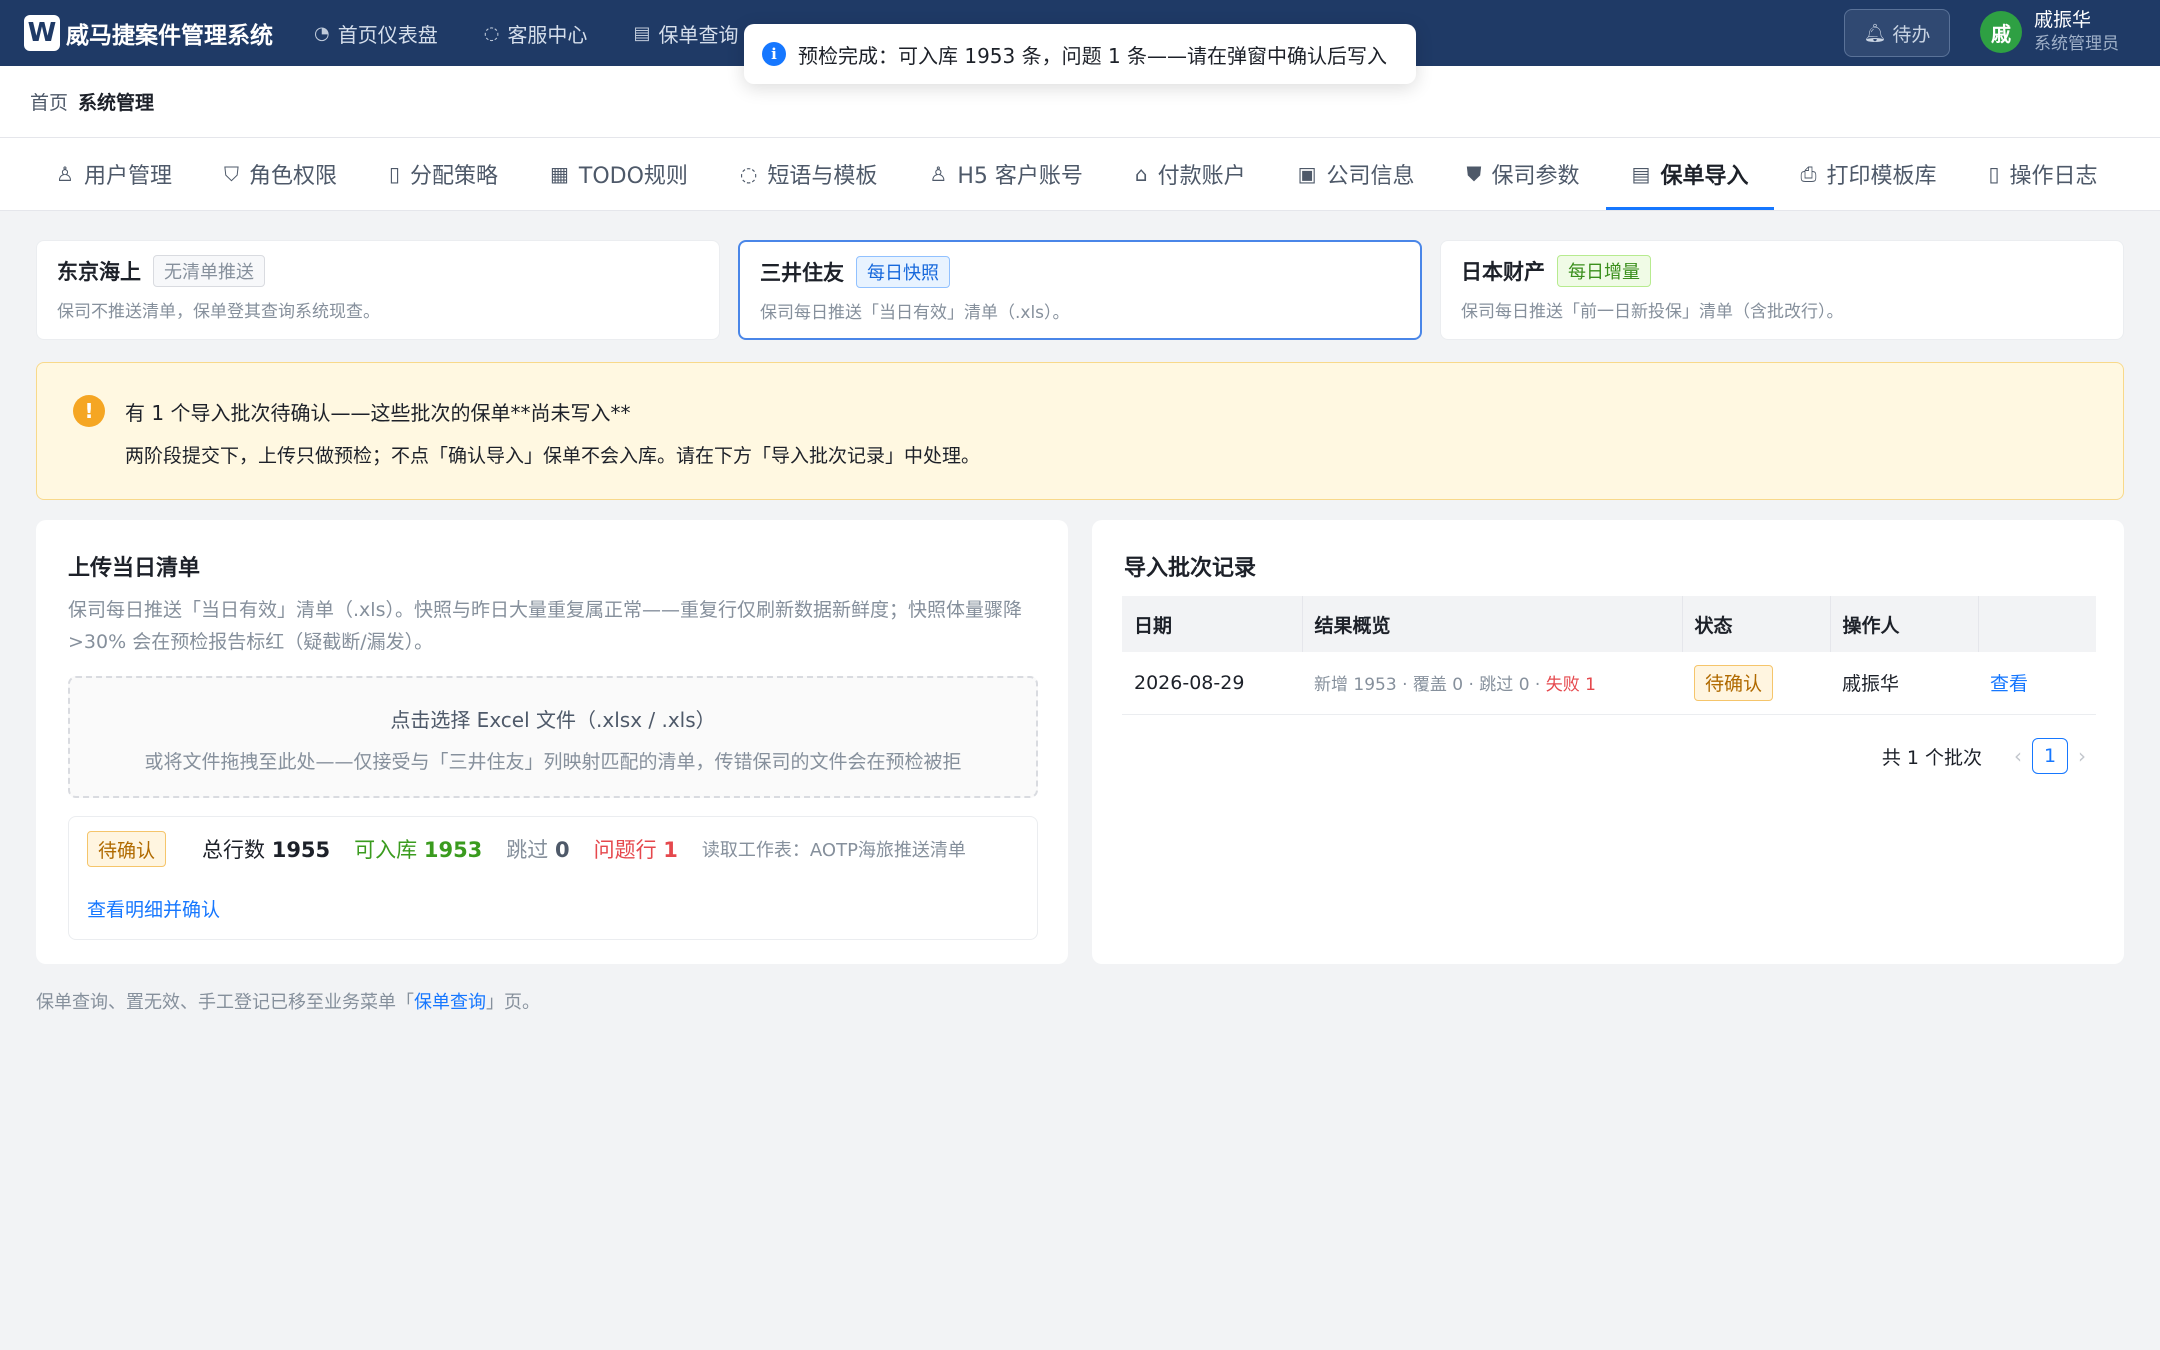 This screenshot has height=1350, width=2160. What do you see at coordinates (2050, 756) in the screenshot?
I see `page-button: 1` at bounding box center [2050, 756].